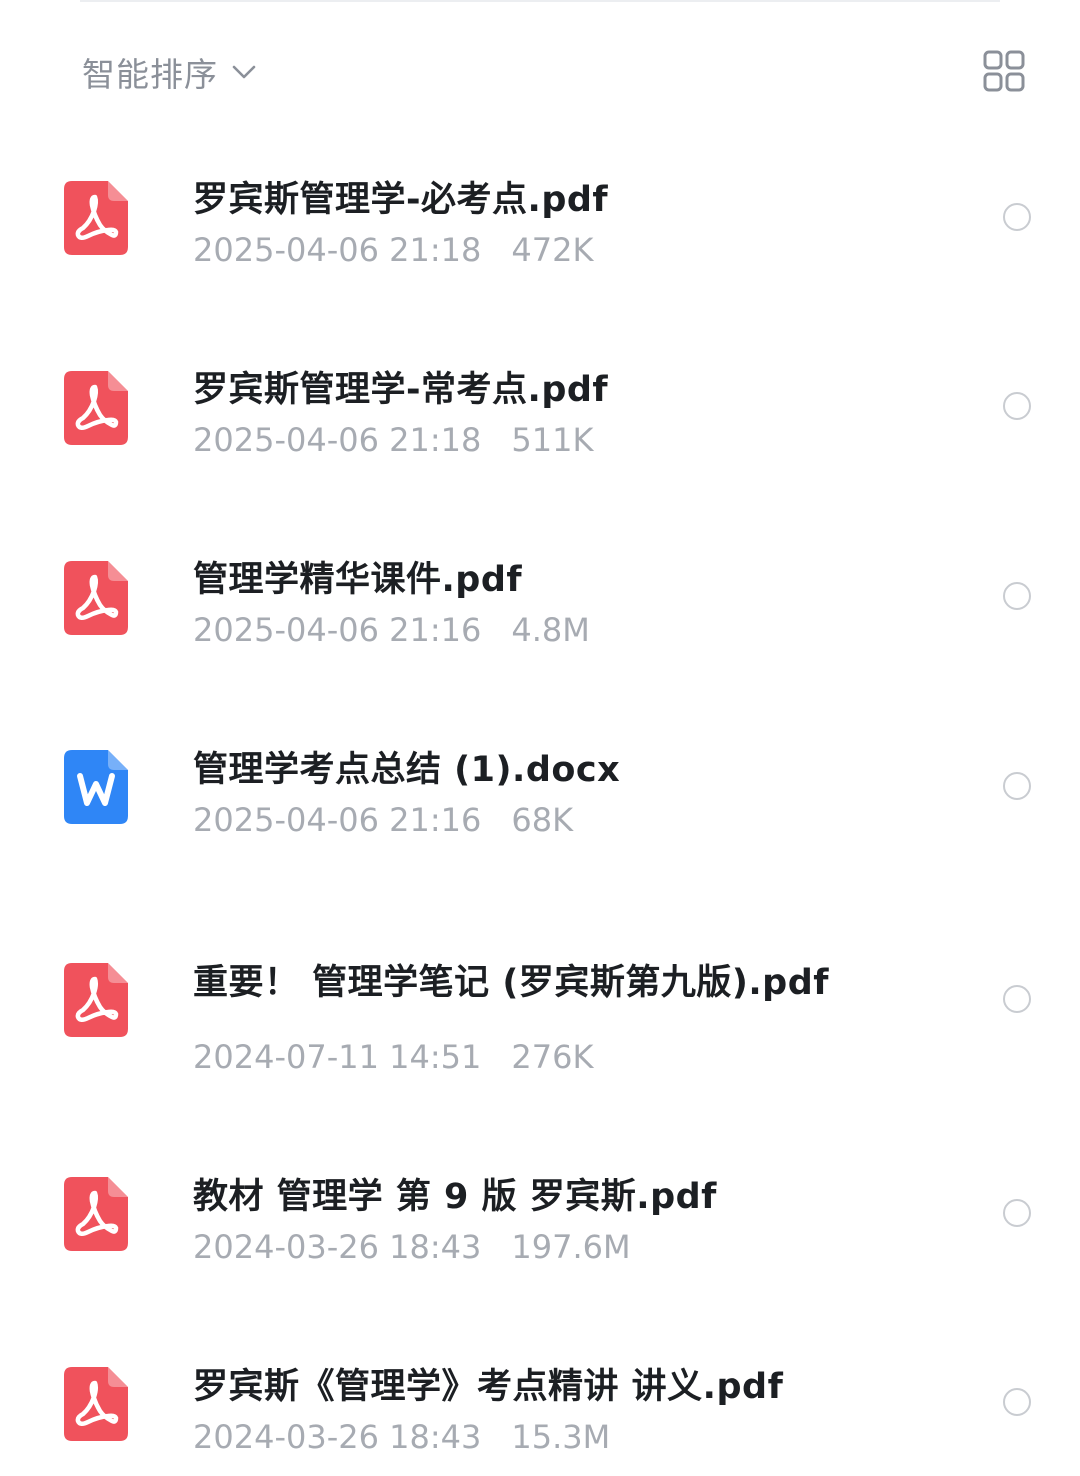 This screenshot has width=1080, height=1476. I want to click on file-meta: 2024-07-11 14:51 276K, so click(393, 1057).